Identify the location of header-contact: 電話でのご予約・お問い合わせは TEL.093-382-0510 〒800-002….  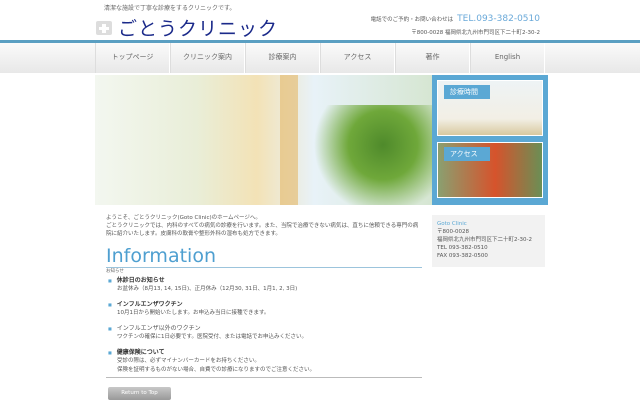
(455, 25).